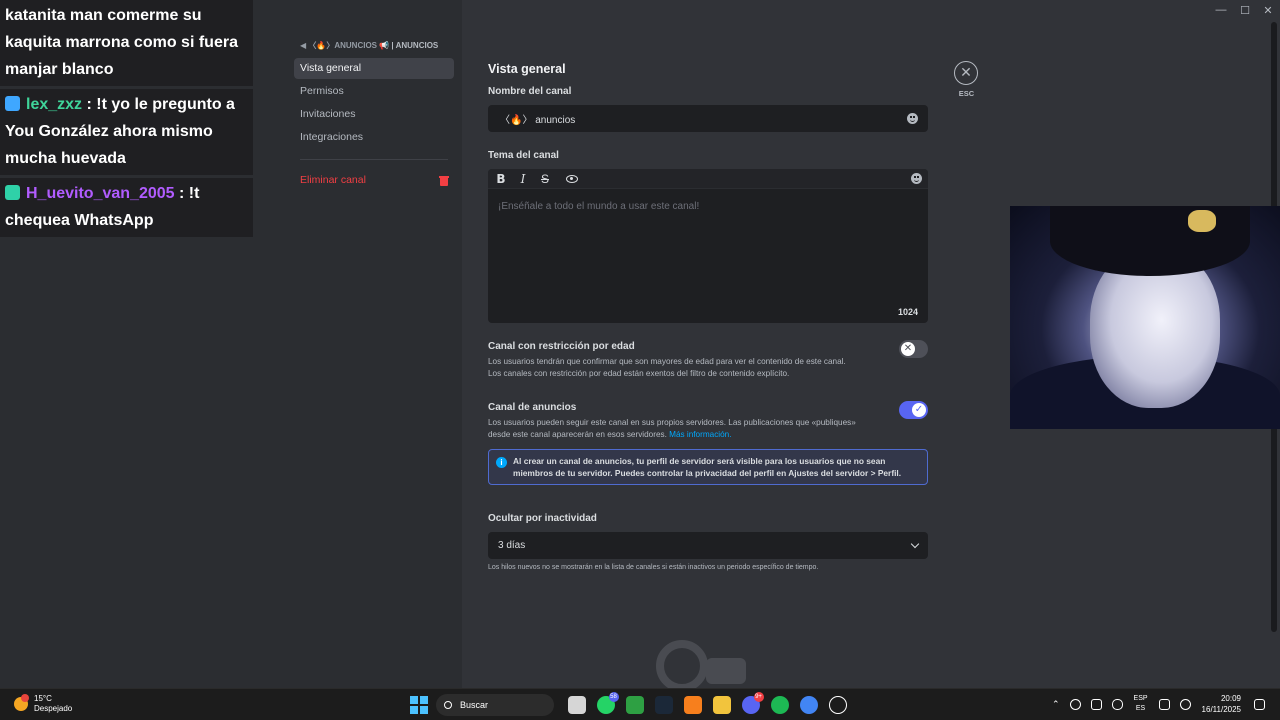  Describe the element at coordinates (126, 207) in the screenshot. I see `chat-message: H_uevito_van_2005 : !t chequea WhatsApp` at that location.